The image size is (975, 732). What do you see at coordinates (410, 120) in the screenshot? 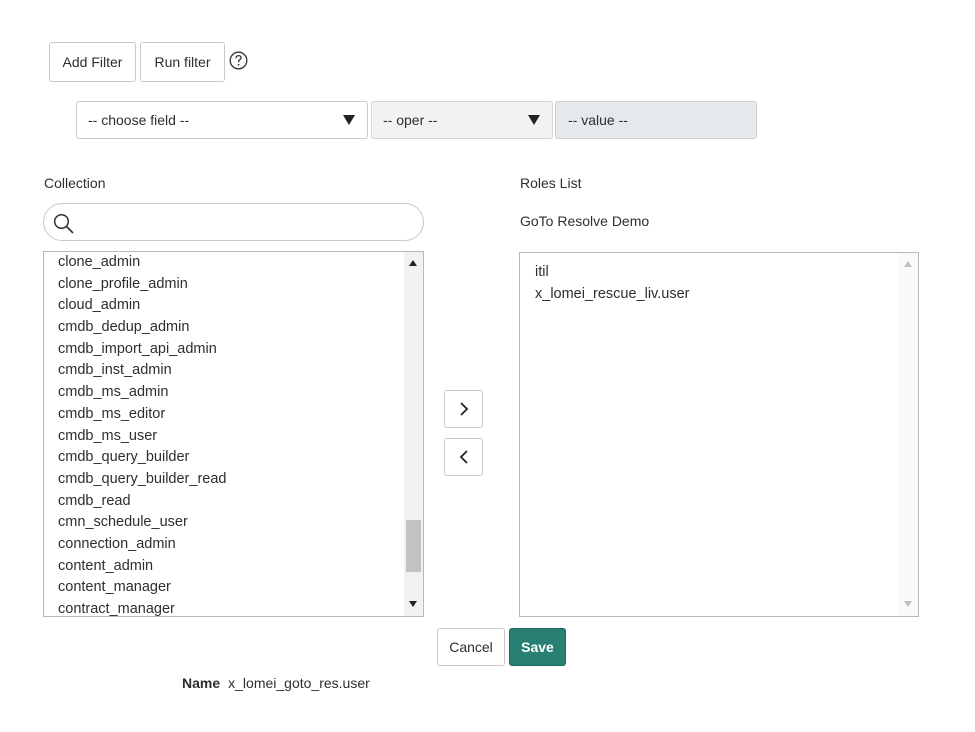
I see `operator-value: -- oper --` at bounding box center [410, 120].